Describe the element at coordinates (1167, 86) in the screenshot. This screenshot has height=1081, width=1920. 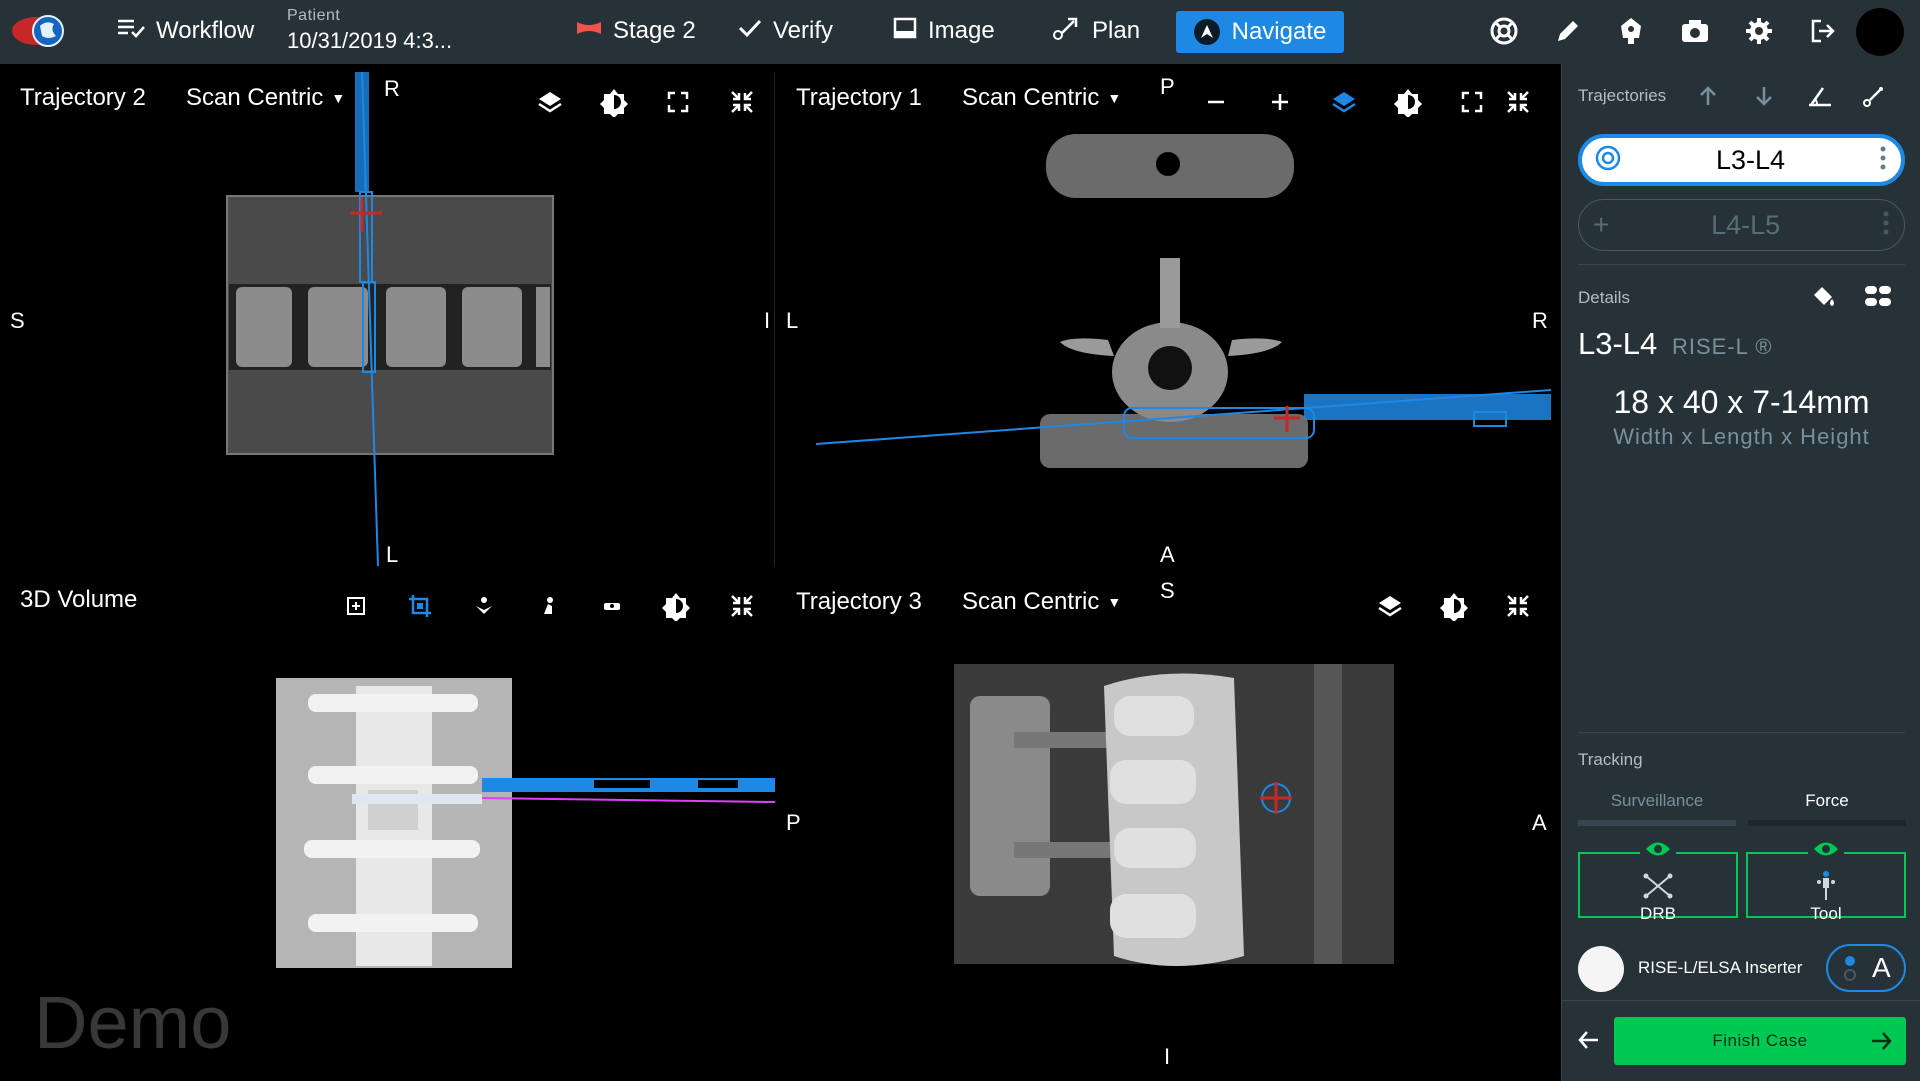
I see `orientation-top: P` at that location.